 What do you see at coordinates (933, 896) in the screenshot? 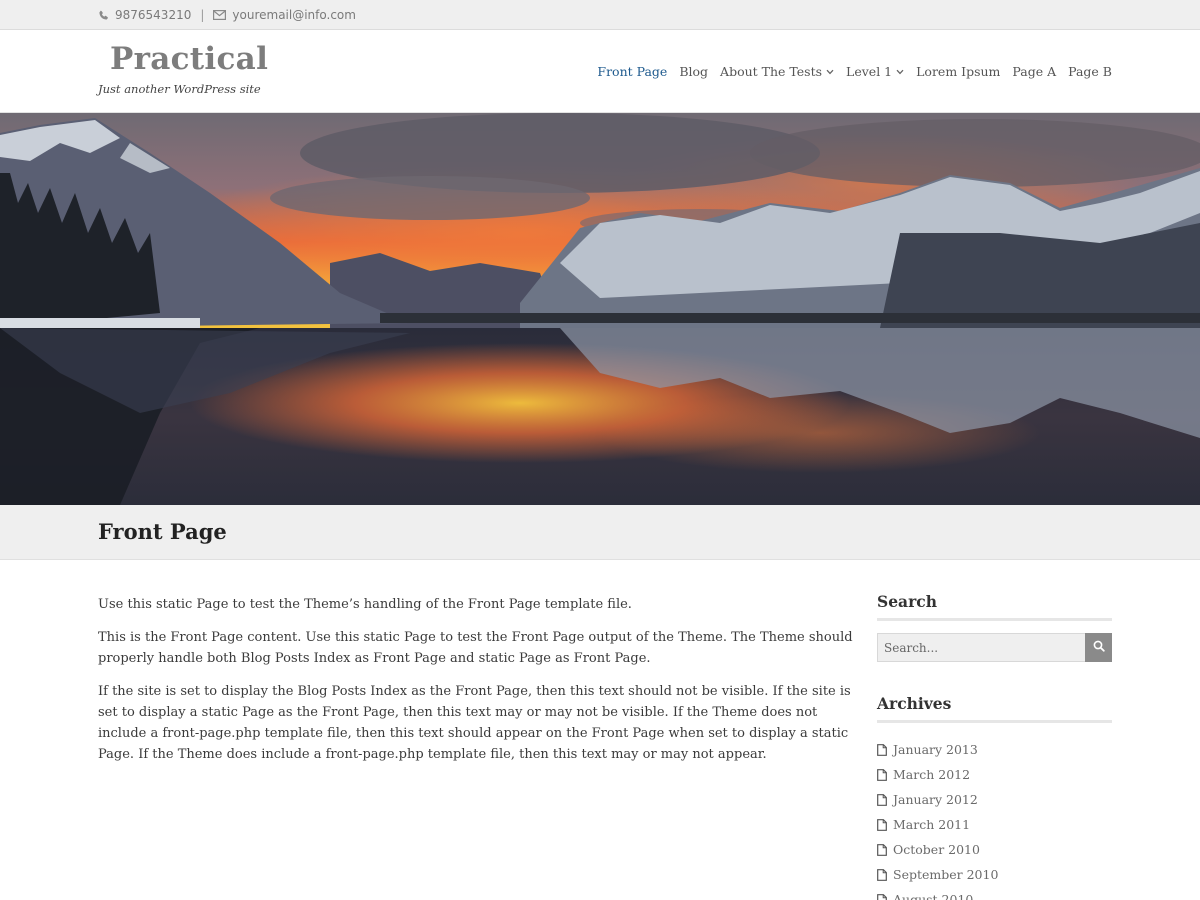
I see `archive-link: August 2010` at bounding box center [933, 896].